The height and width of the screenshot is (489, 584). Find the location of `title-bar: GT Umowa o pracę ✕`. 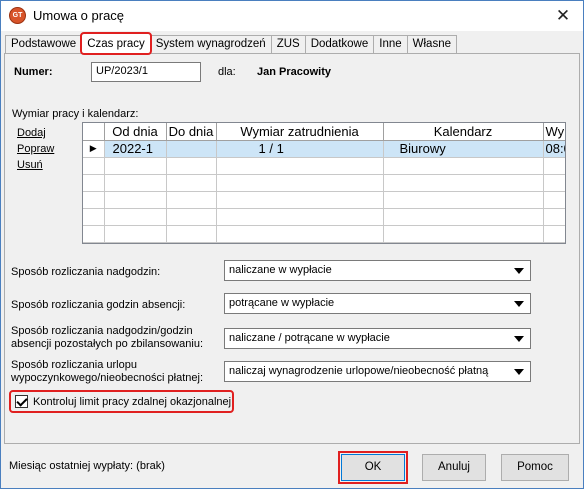

title-bar: GT Umowa o pracę ✕ is located at coordinates (292, 16).